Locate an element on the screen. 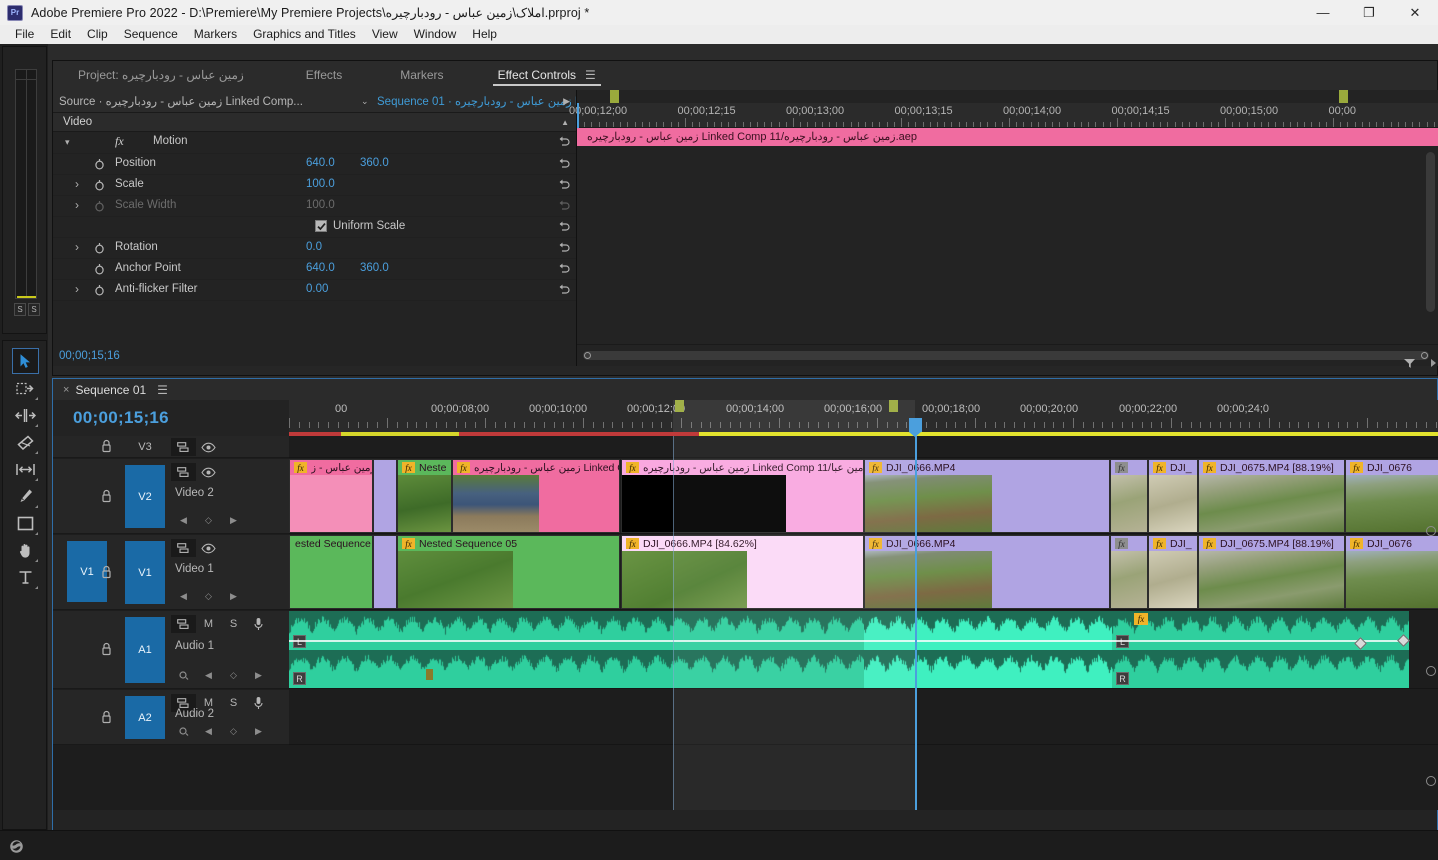  clip-v1-5: fx is located at coordinates (1129, 572).